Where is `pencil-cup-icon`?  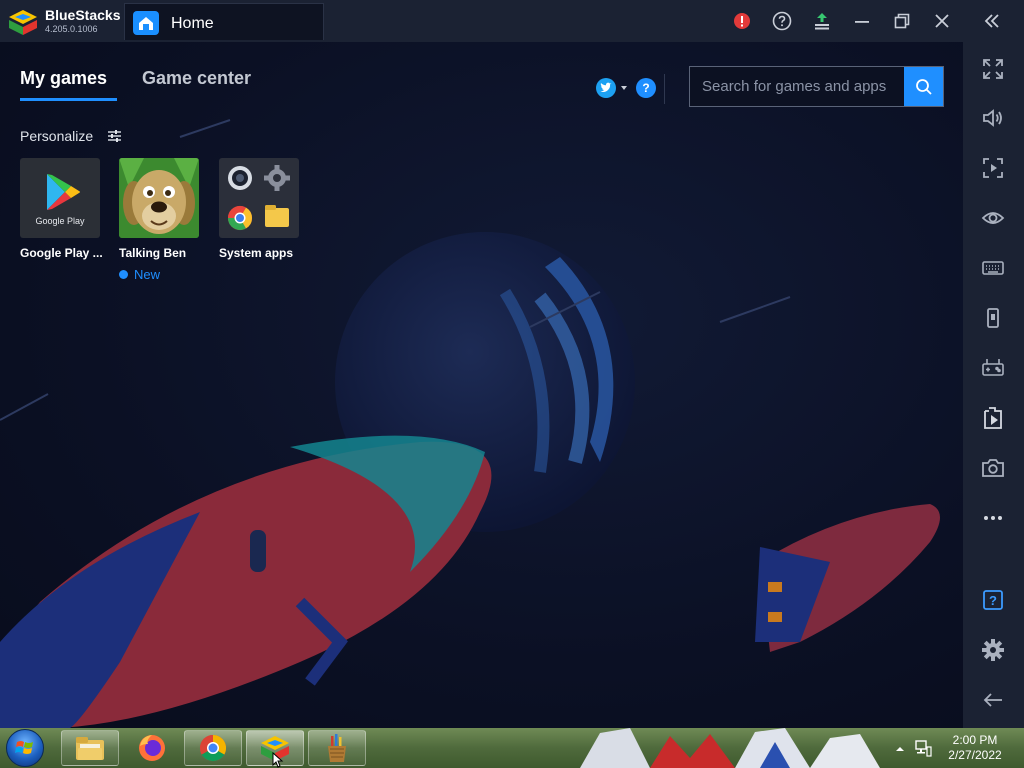 pencil-cup-icon is located at coordinates (337, 748).